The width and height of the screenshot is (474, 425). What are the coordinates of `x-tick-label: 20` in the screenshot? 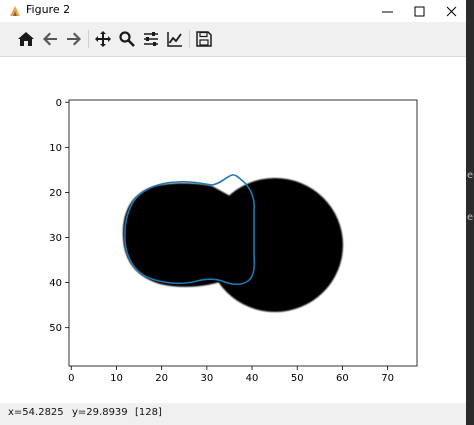 It's located at (161, 378).